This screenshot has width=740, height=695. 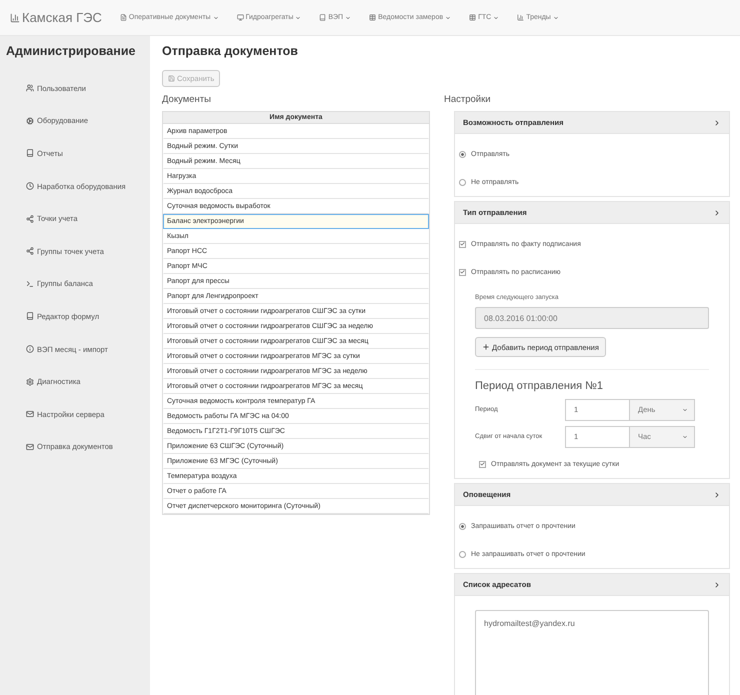 What do you see at coordinates (171, 78) in the screenshot?
I see `save-icon` at bounding box center [171, 78].